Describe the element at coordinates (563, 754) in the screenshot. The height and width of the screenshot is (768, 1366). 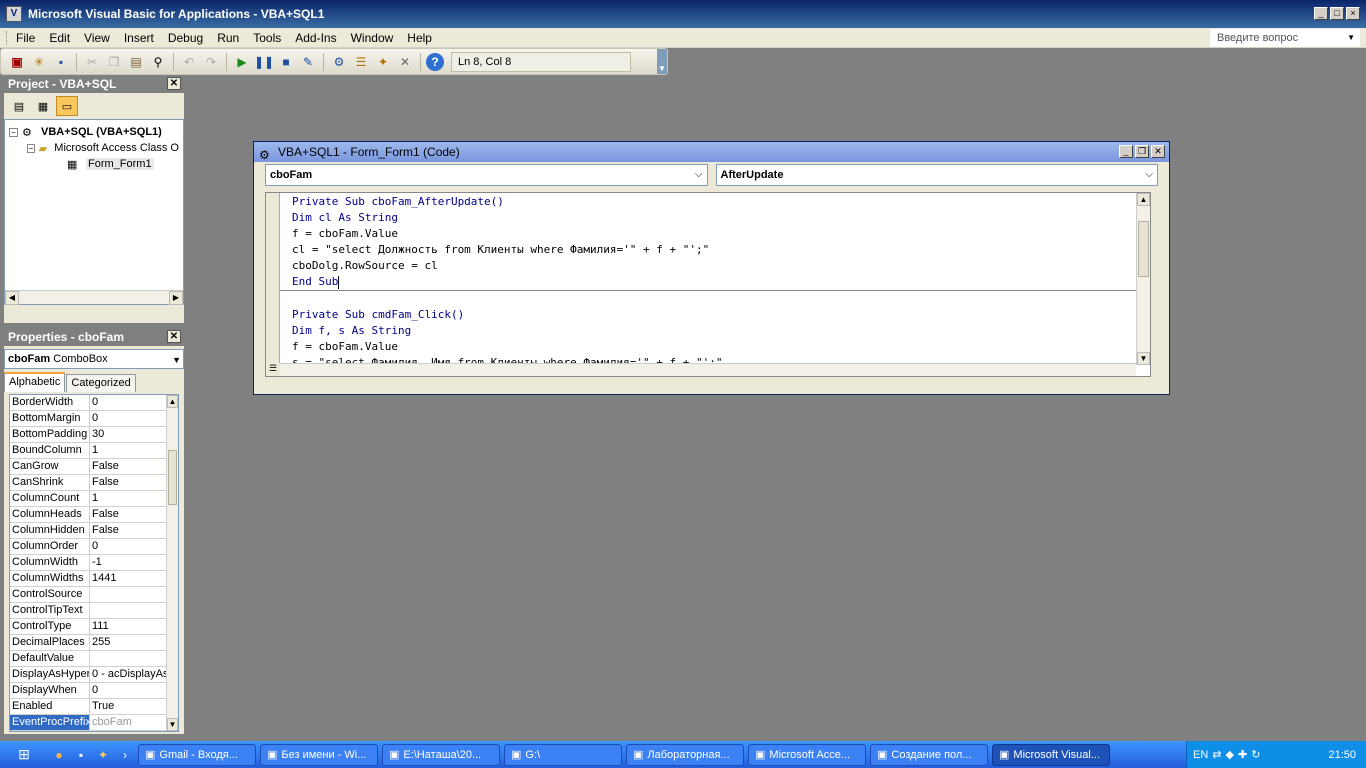
I see `taskbar-button: ▣ G:\` at that location.